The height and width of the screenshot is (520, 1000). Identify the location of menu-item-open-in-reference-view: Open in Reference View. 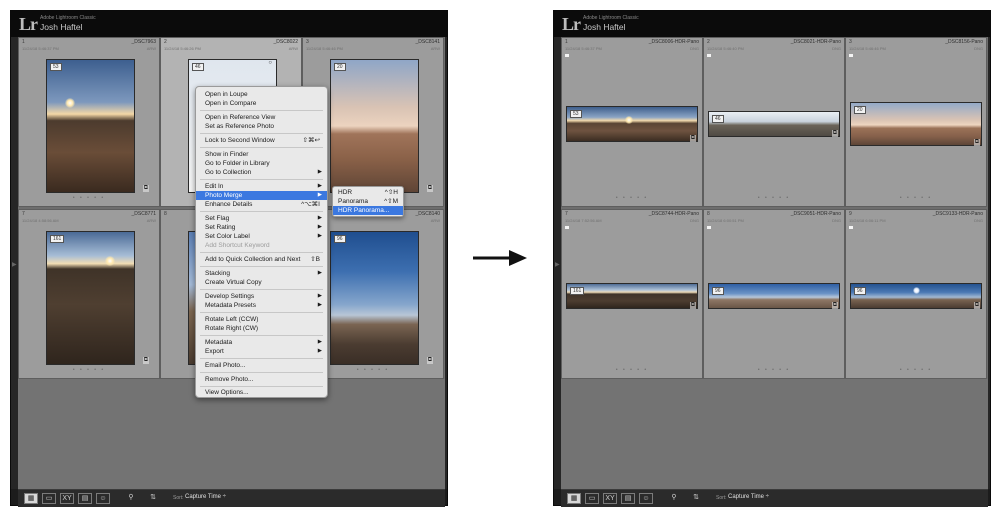
(261, 117).